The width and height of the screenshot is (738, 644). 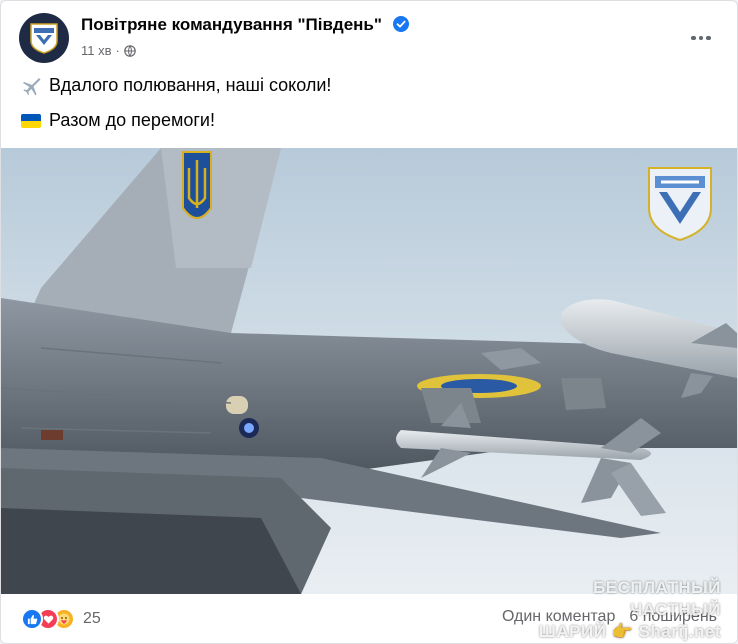 What do you see at coordinates (61, 619) in the screenshot?
I see `reaction-summary: 25` at bounding box center [61, 619].